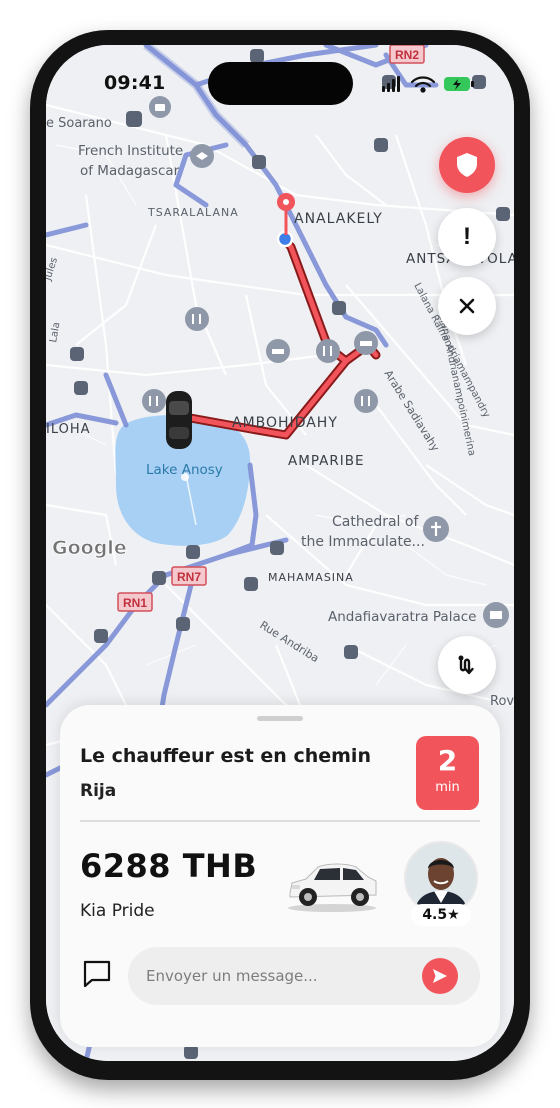 Image resolution: width=560 pixels, height=1108 pixels. Describe the element at coordinates (130, 171) in the screenshot. I see `svg-text: of Madagascar` at that location.